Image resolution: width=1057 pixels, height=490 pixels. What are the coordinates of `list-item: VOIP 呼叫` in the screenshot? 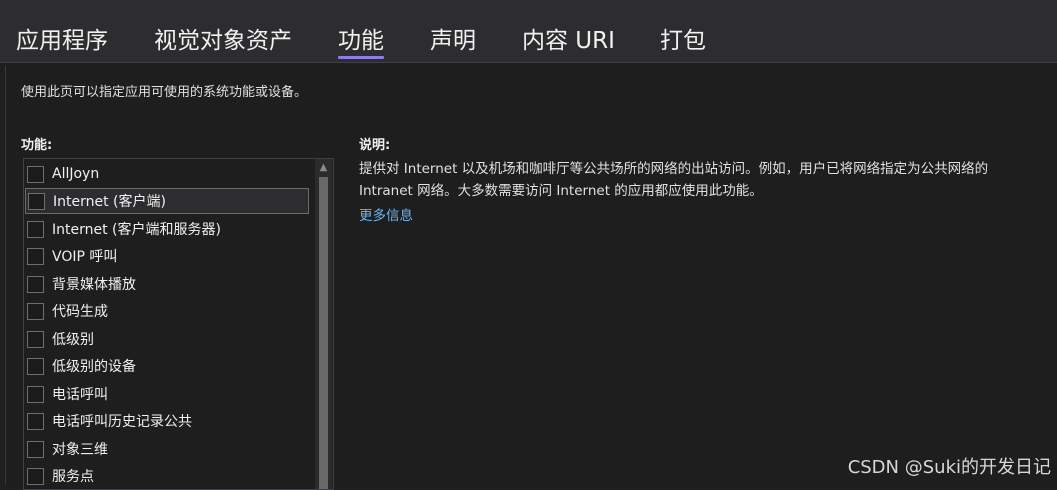 It's located at (167, 256).